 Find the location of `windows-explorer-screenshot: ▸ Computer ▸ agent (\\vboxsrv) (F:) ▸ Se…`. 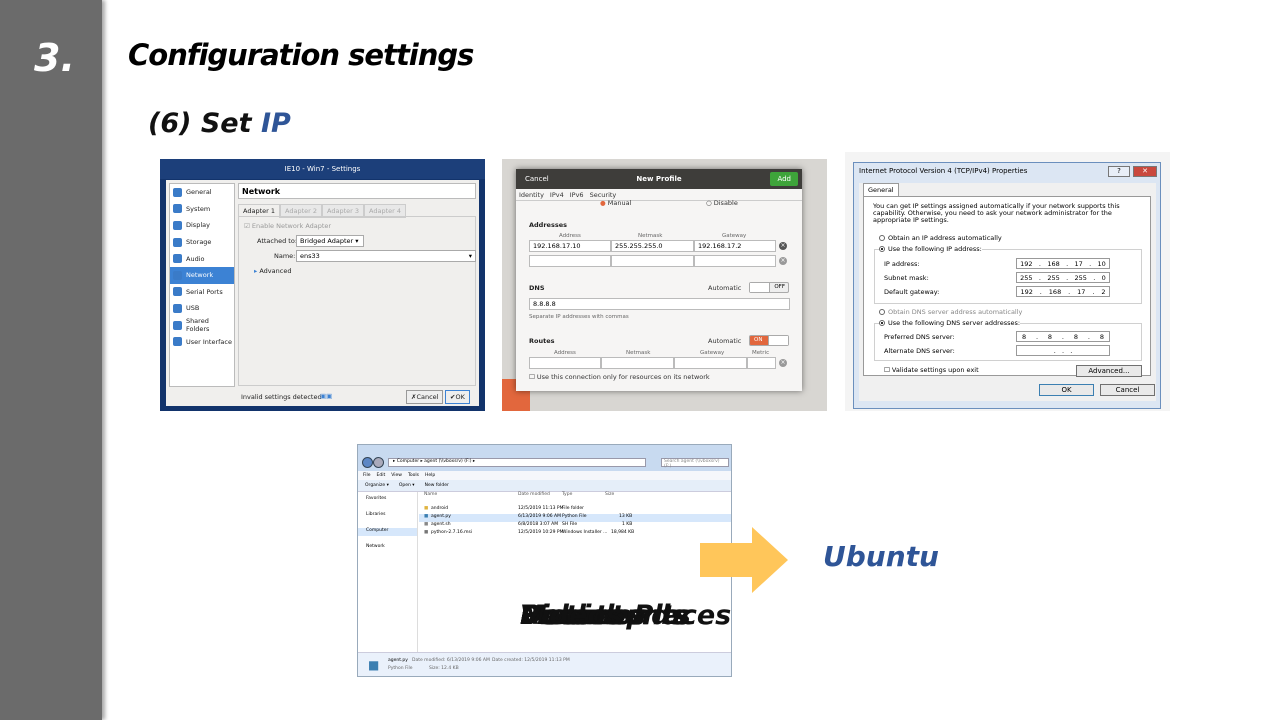

windows-explorer-screenshot: ▸ Computer ▸ agent (\\vboxsrv) (F:) ▸ Se… is located at coordinates (544, 560).